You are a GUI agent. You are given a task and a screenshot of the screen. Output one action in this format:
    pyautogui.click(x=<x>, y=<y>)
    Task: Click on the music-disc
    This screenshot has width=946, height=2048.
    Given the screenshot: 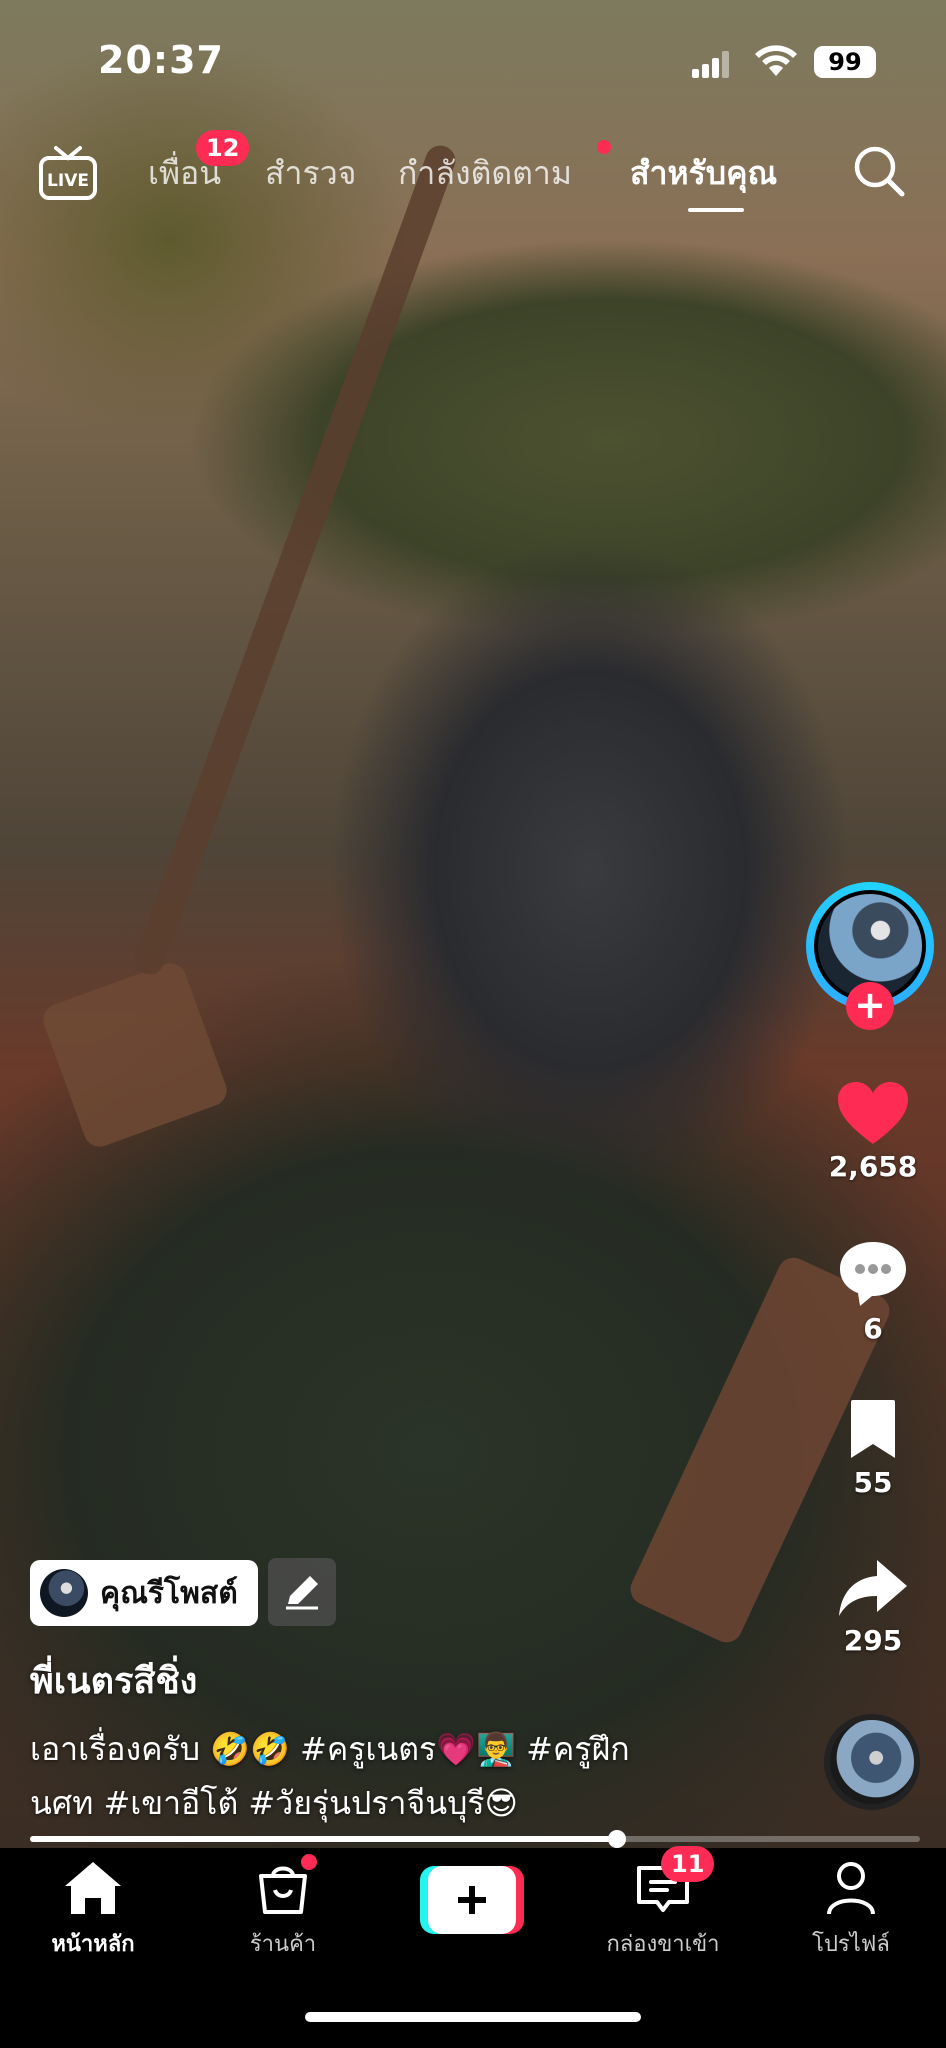 What is the action you would take?
    pyautogui.click(x=872, y=1762)
    